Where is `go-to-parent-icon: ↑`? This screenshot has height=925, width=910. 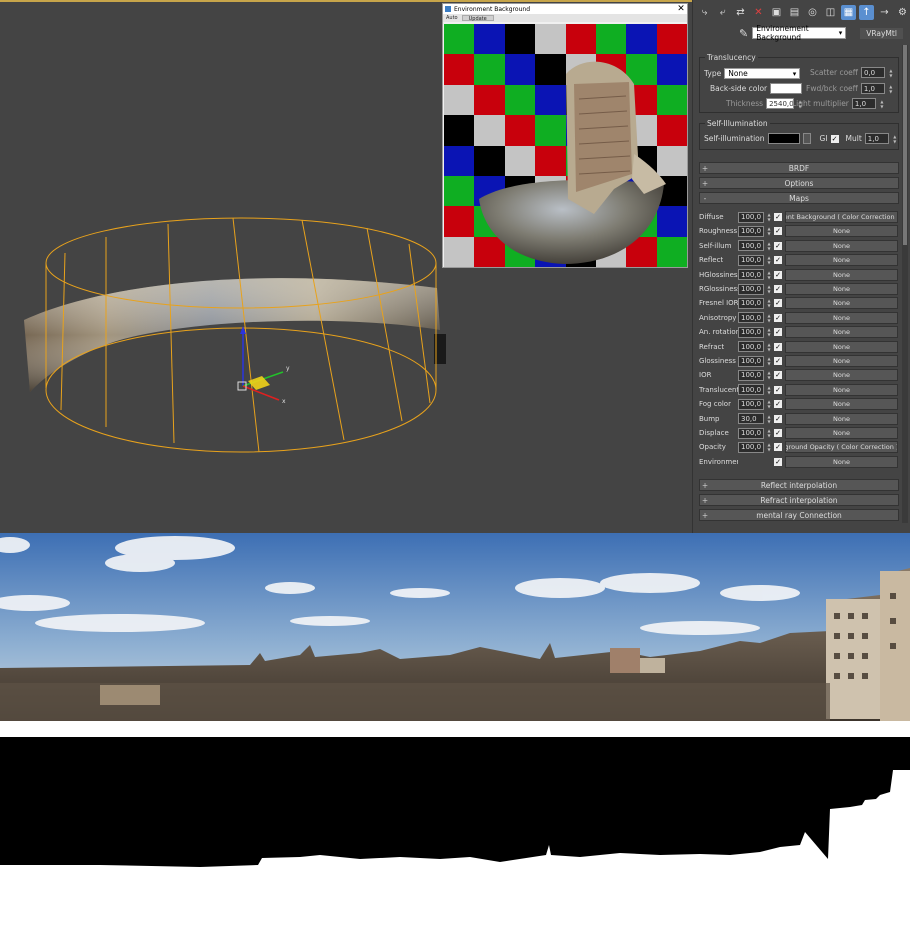 go-to-parent-icon: ↑ is located at coordinates (866, 12).